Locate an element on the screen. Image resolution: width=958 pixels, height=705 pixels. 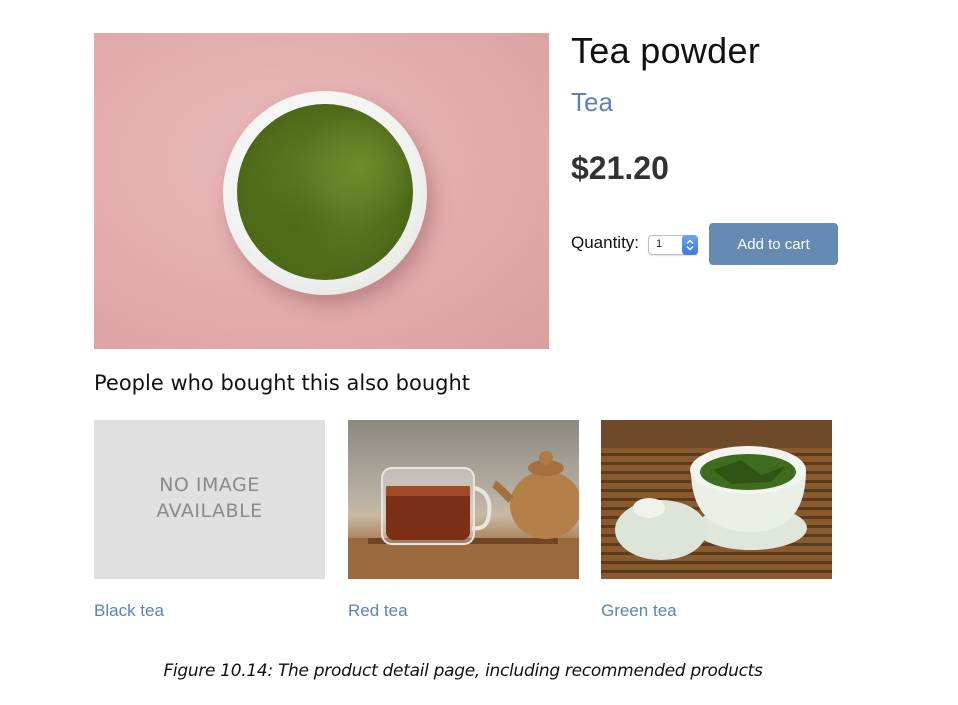
product-price: $21.20 is located at coordinates (620, 168).